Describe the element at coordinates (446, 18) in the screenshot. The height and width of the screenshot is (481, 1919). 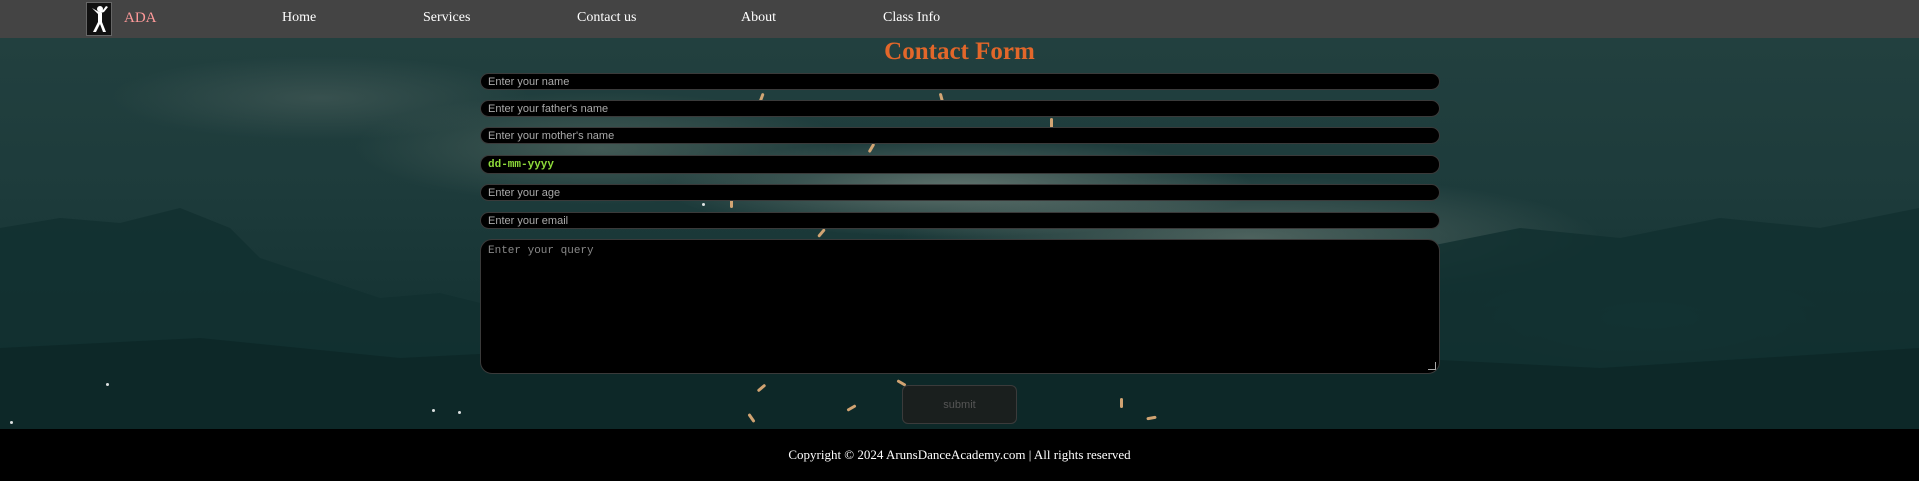
I see `nav-services: Services` at that location.